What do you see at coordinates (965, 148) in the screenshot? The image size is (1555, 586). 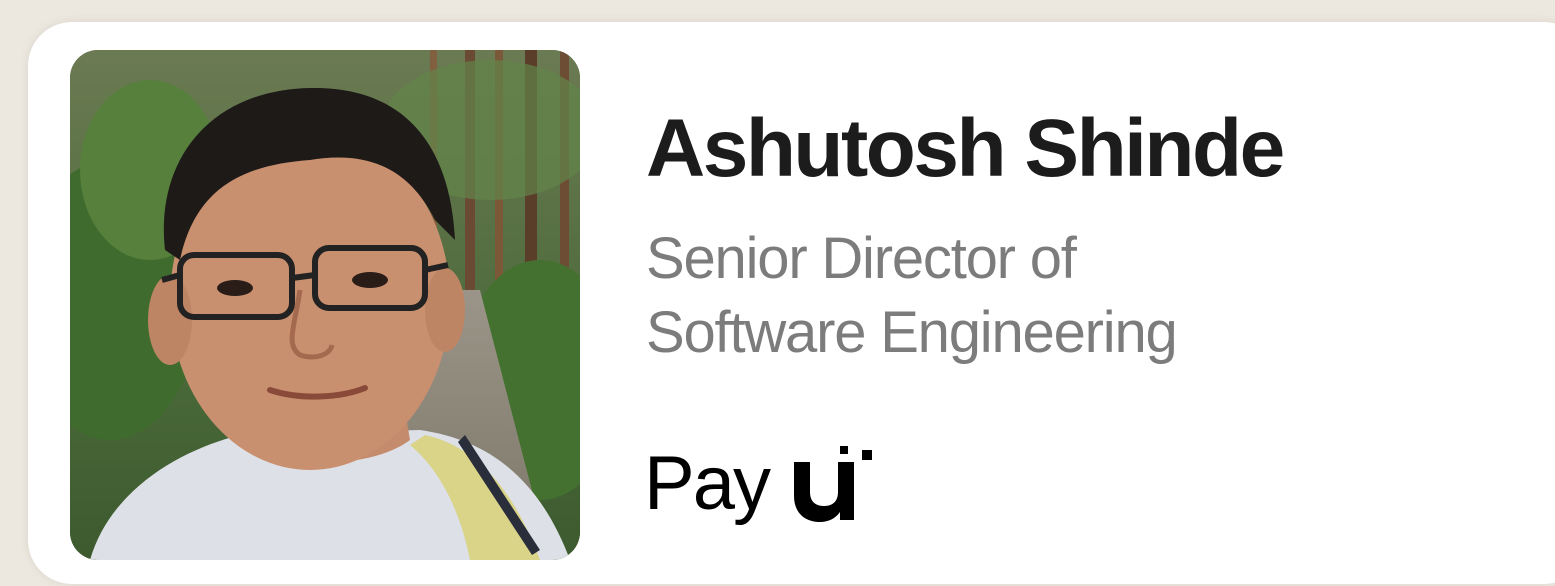 I see `person-name: Ashutosh Shinde` at bounding box center [965, 148].